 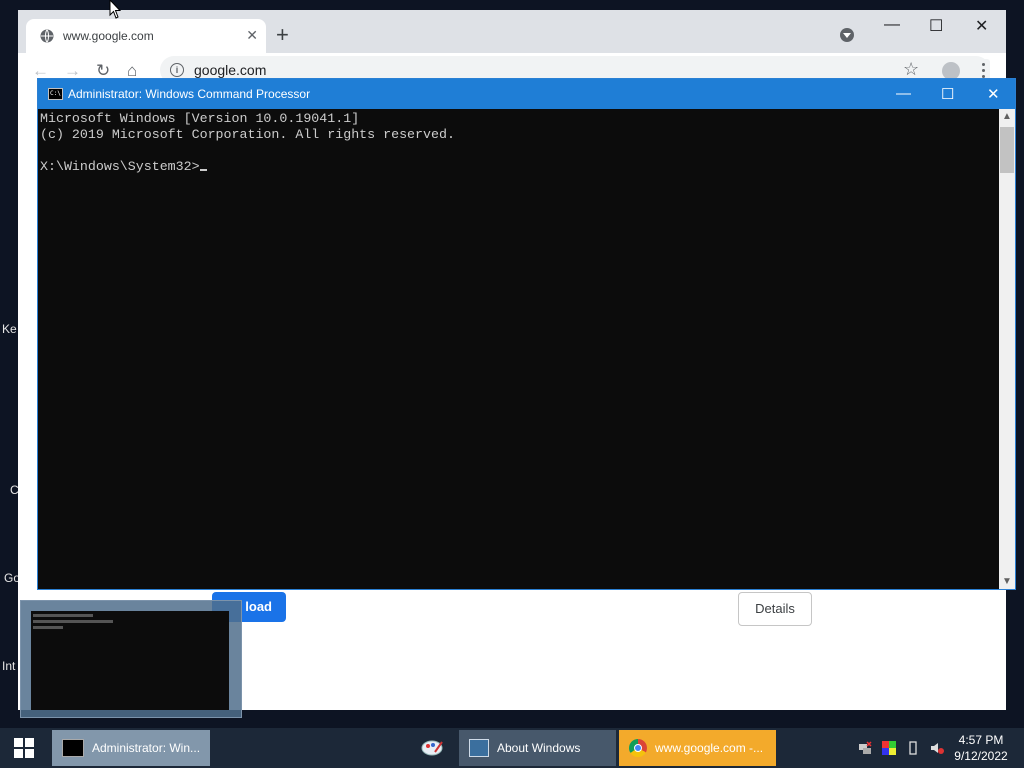 What do you see at coordinates (18, 742) in the screenshot?
I see `windows-logo-icon` at bounding box center [18, 742].